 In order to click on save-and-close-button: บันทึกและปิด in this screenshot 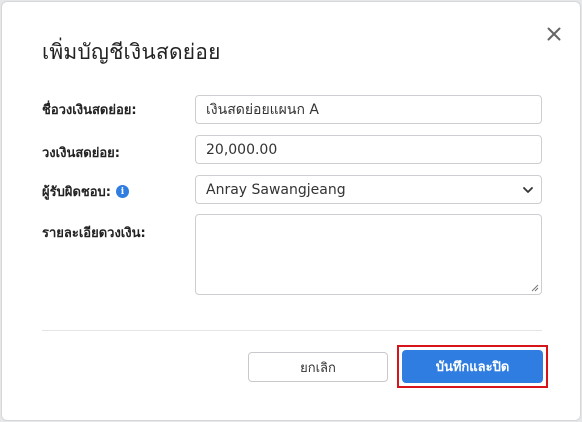, I will do `click(472, 366)`.